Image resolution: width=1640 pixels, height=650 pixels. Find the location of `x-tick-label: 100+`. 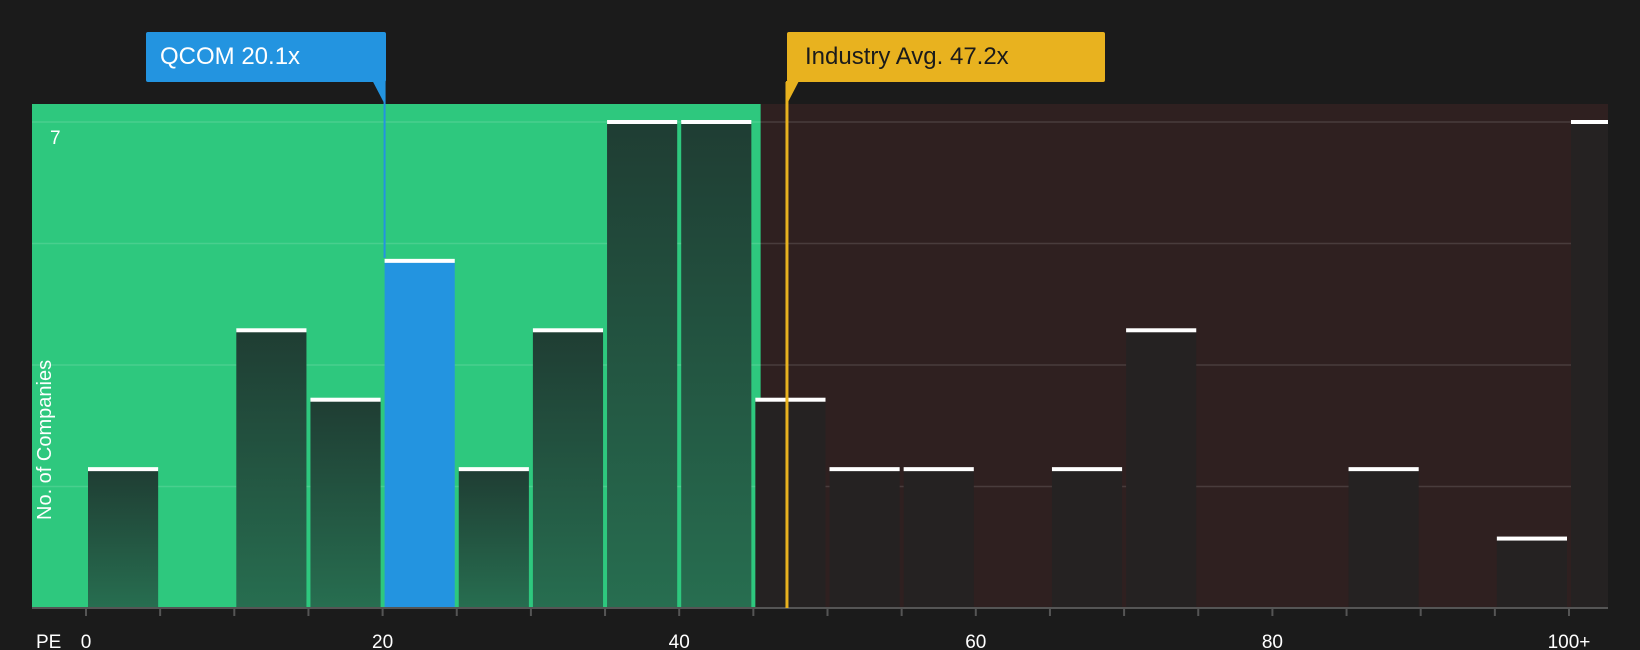

x-tick-label: 100+ is located at coordinates (1569, 641).